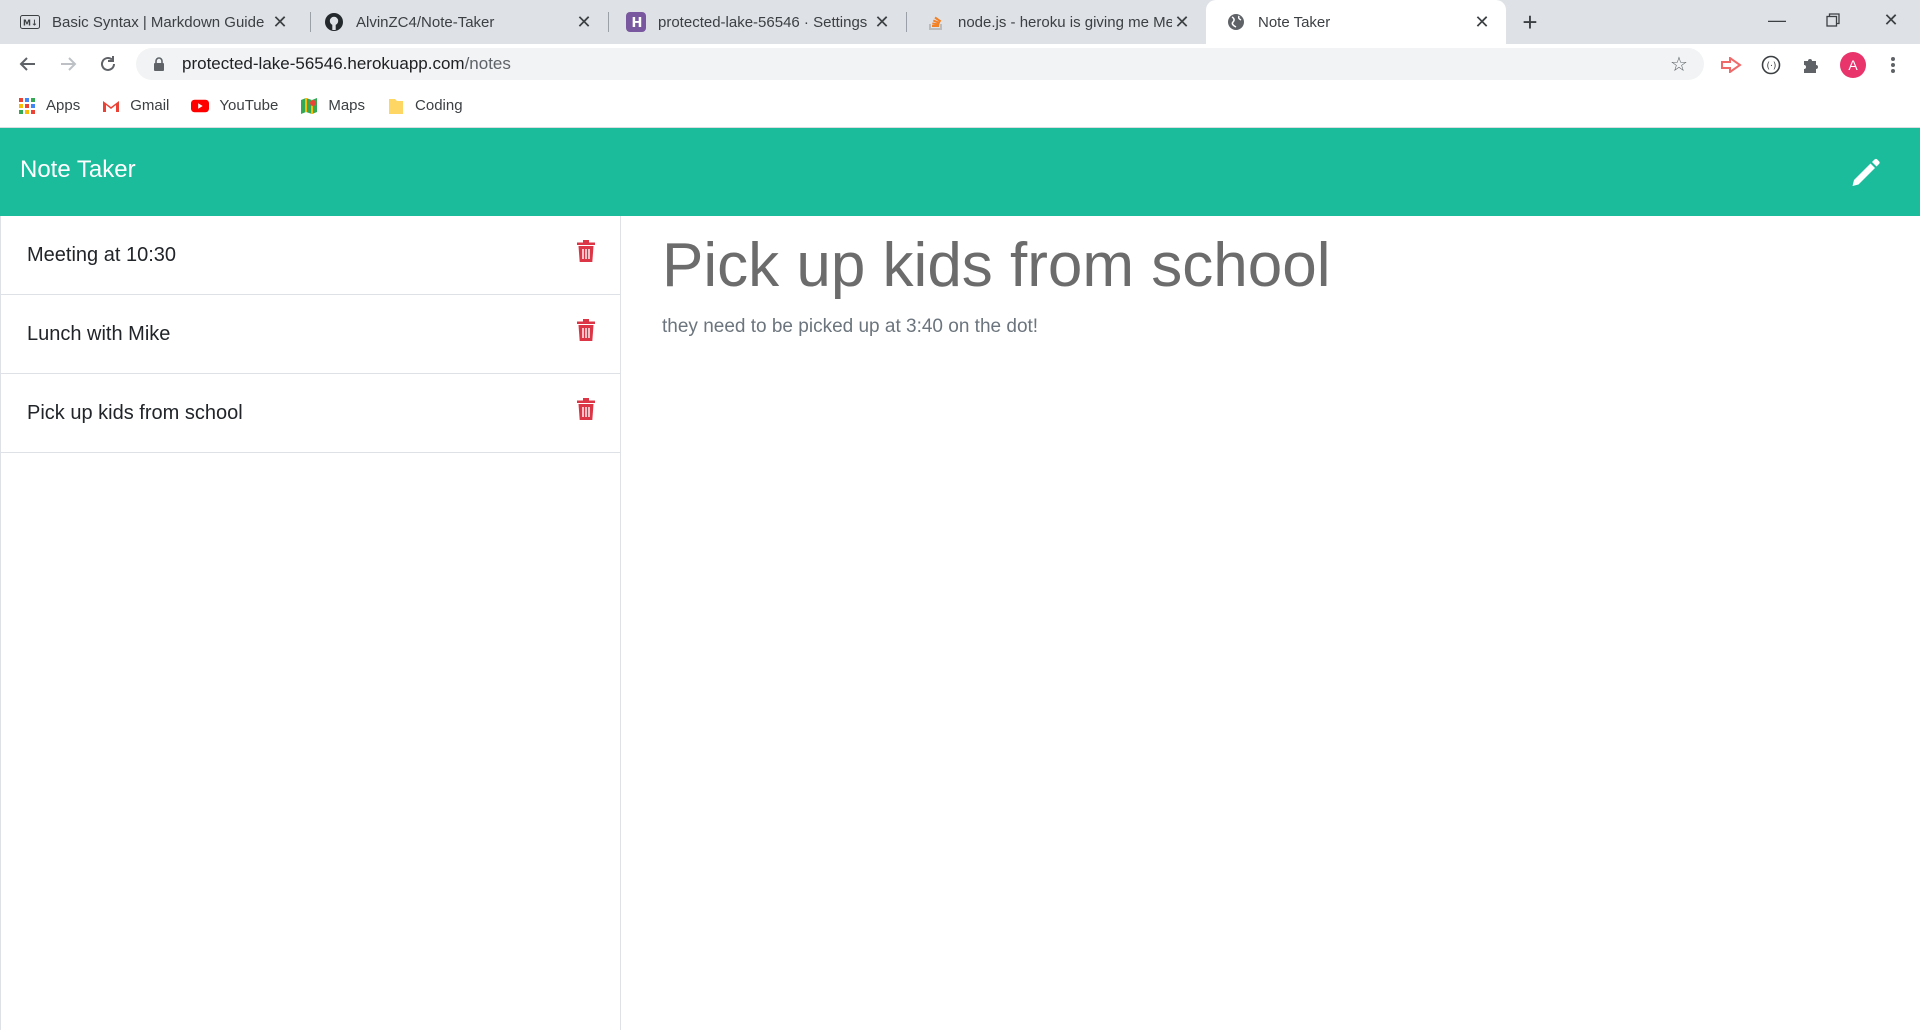 The width and height of the screenshot is (1920, 1030). I want to click on note-list-item: Meeting at 10:30, so click(310, 255).